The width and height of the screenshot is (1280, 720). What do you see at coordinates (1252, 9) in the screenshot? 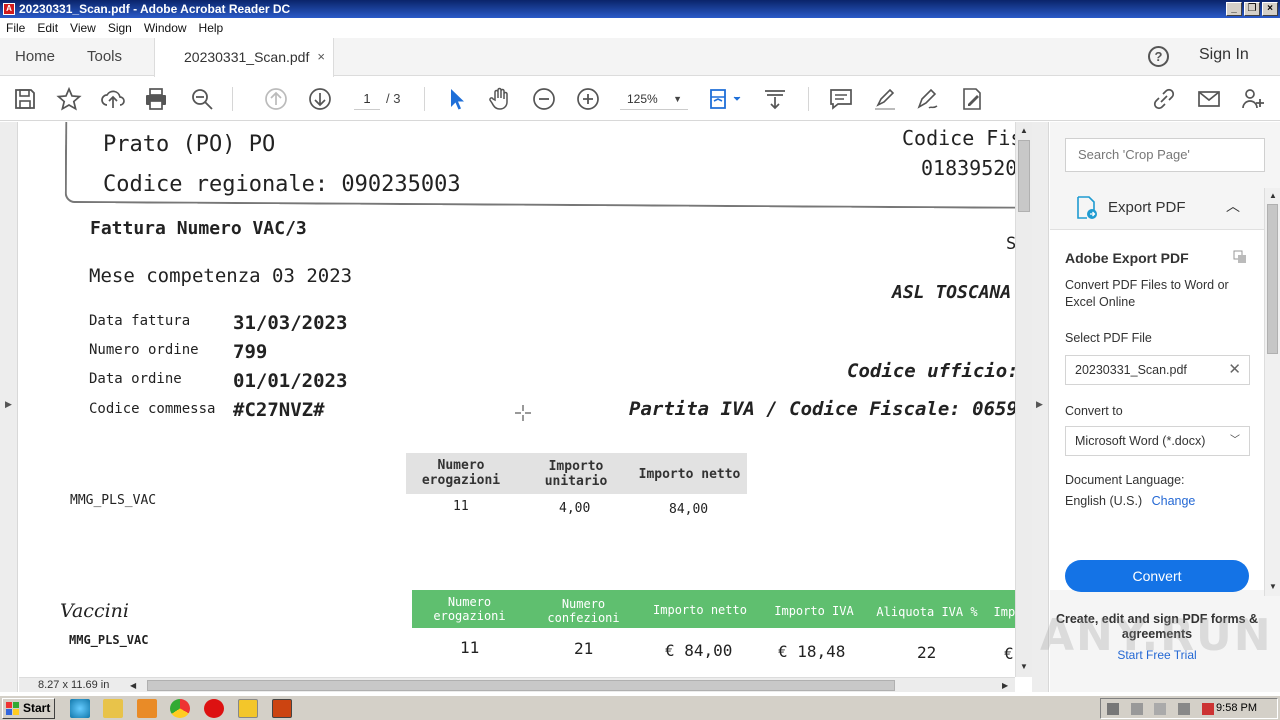
I see `restore-button: ❐` at bounding box center [1252, 9].